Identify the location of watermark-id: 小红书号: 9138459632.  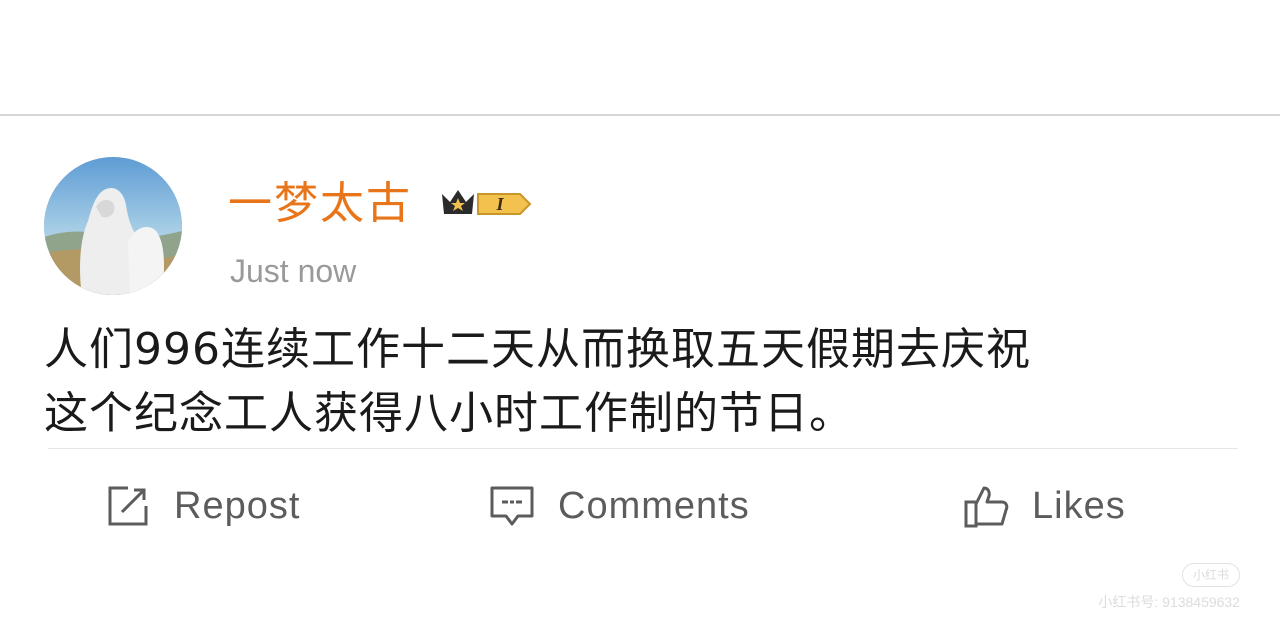
(1169, 602).